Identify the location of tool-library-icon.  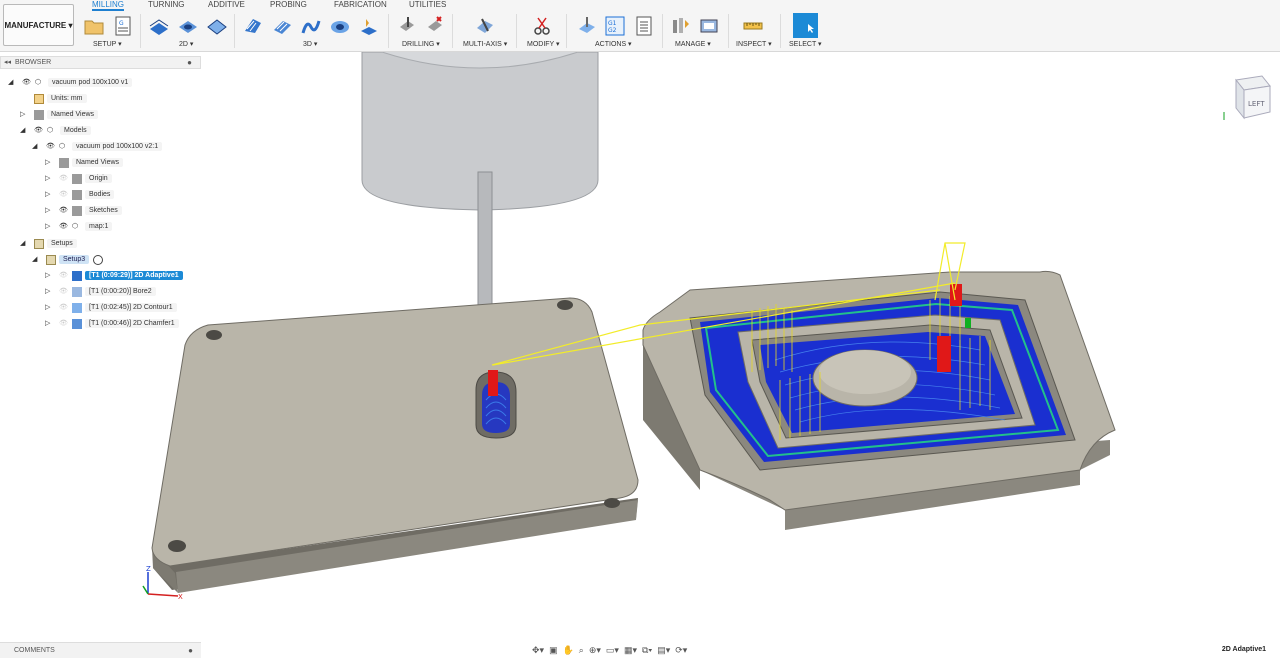
(681, 26).